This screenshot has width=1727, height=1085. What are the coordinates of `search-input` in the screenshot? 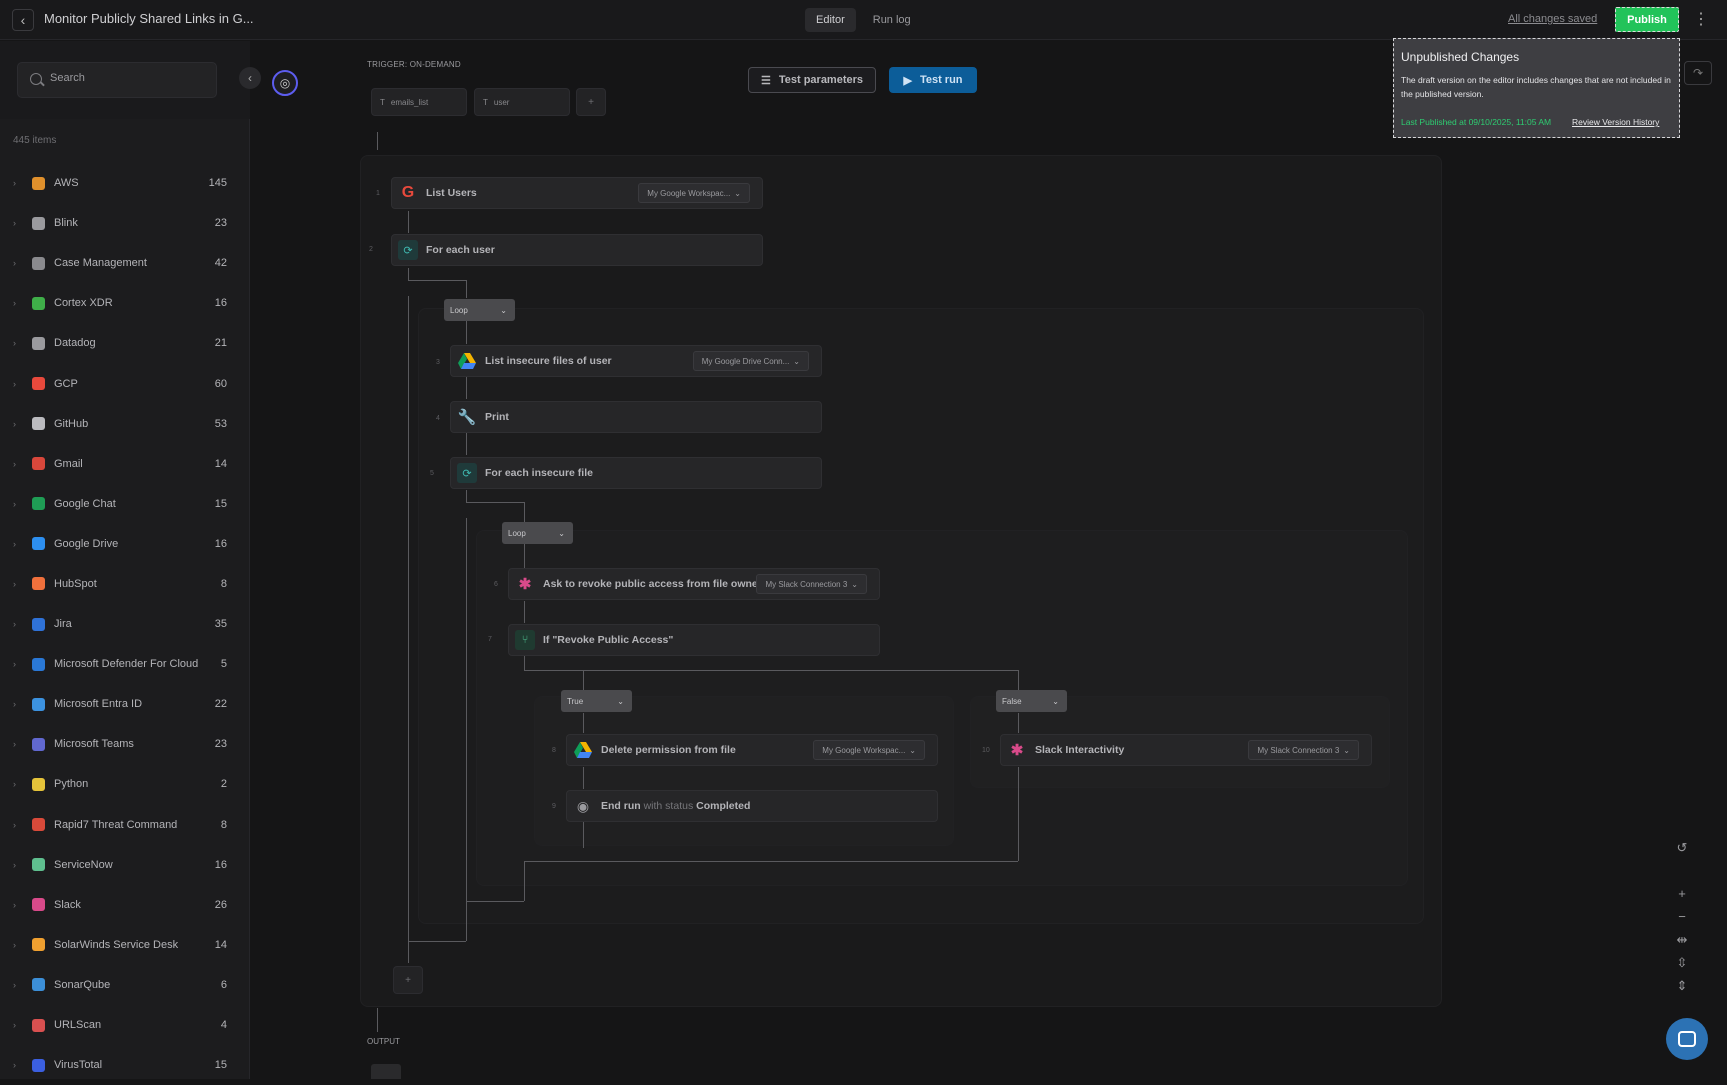 It's located at (130, 78).